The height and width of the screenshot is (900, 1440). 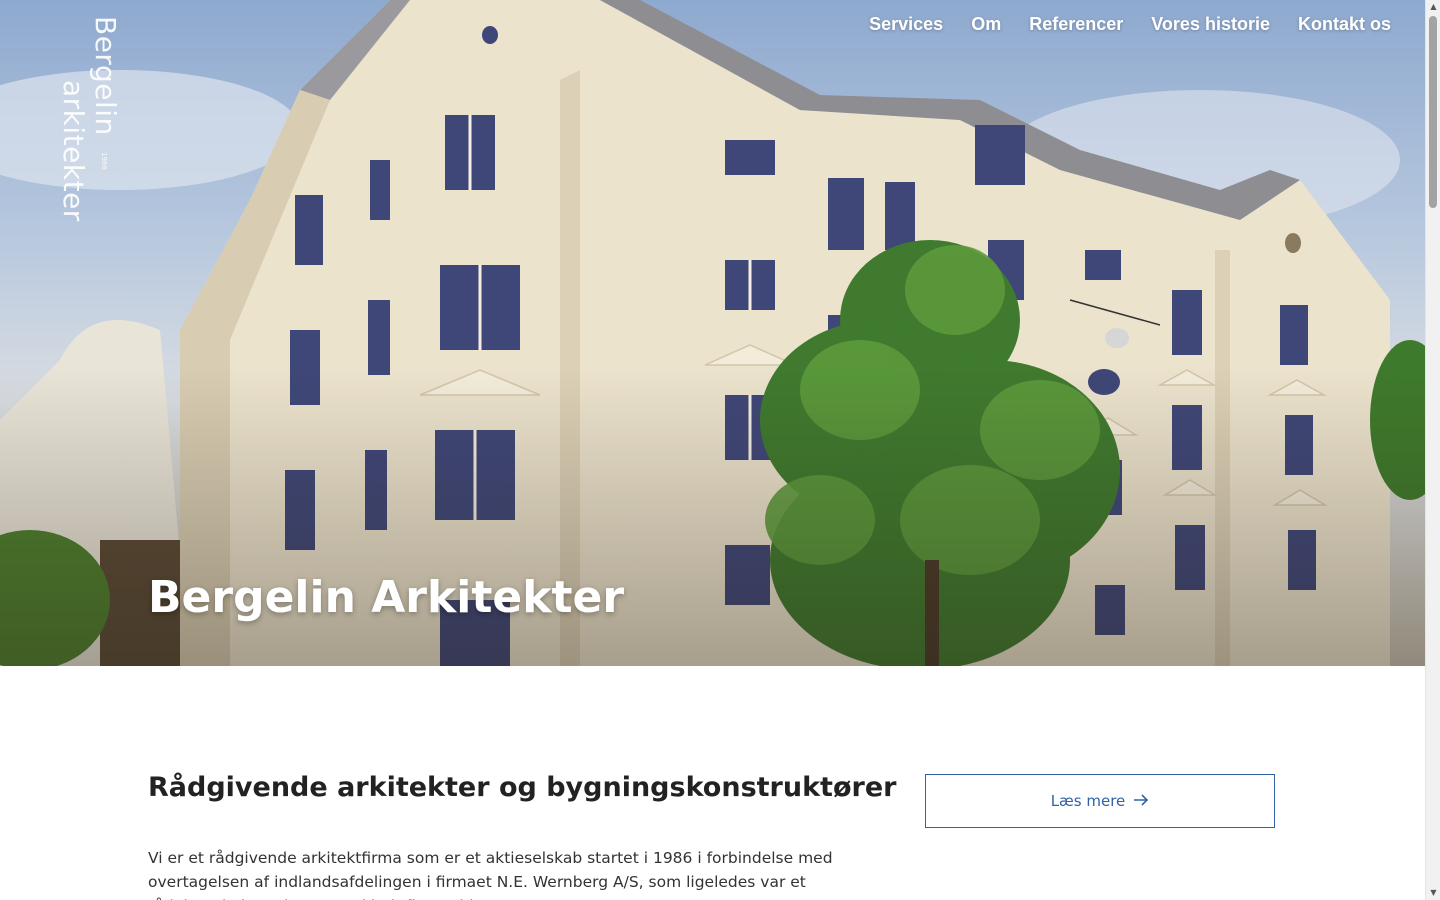 I want to click on scrollbar-thumb, so click(x=1433, y=112).